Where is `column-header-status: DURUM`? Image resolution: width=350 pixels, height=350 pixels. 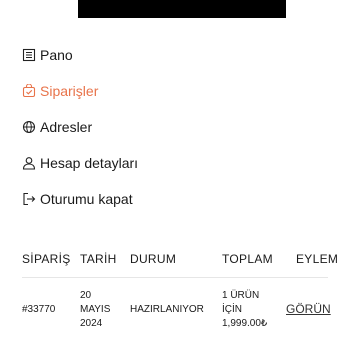 column-header-status: DURUM is located at coordinates (153, 259).